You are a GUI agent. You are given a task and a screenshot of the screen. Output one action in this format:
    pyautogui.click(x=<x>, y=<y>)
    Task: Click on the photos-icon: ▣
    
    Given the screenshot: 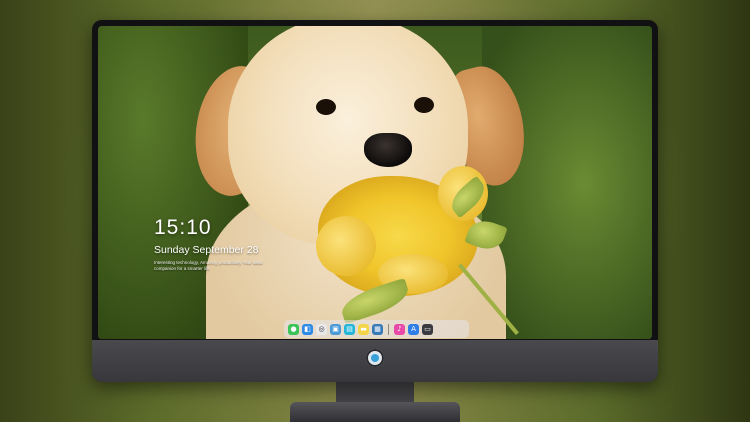 What is the action you would take?
    pyautogui.click(x=335, y=329)
    